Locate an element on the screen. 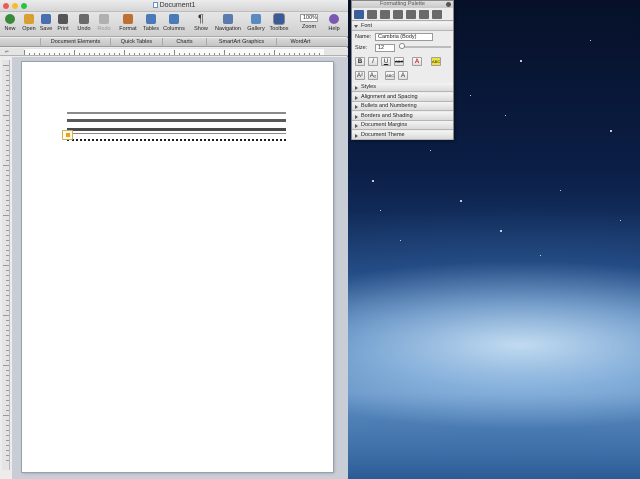 Image resolution: width=640 pixels, height=479 pixels. font-color-button: A is located at coordinates (417, 61).